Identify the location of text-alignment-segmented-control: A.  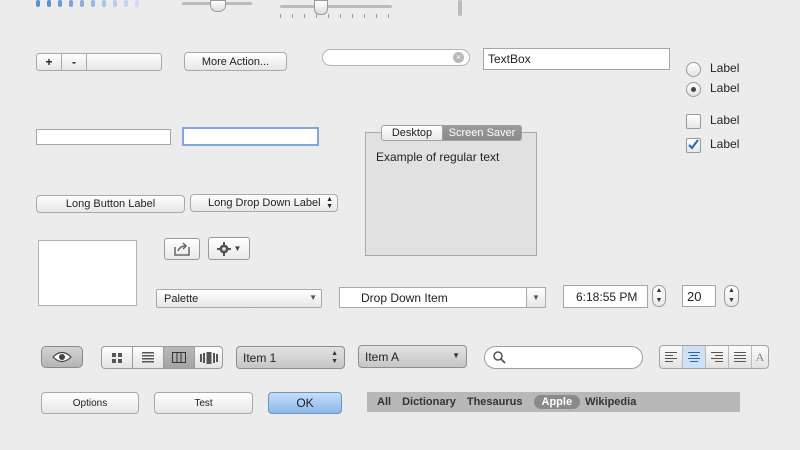
(714, 357).